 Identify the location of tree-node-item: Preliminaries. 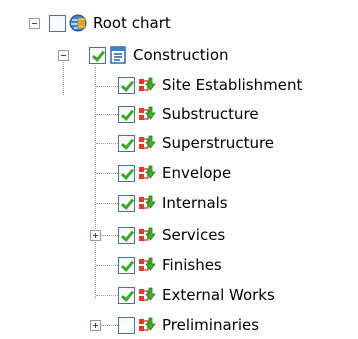
(129, 325).